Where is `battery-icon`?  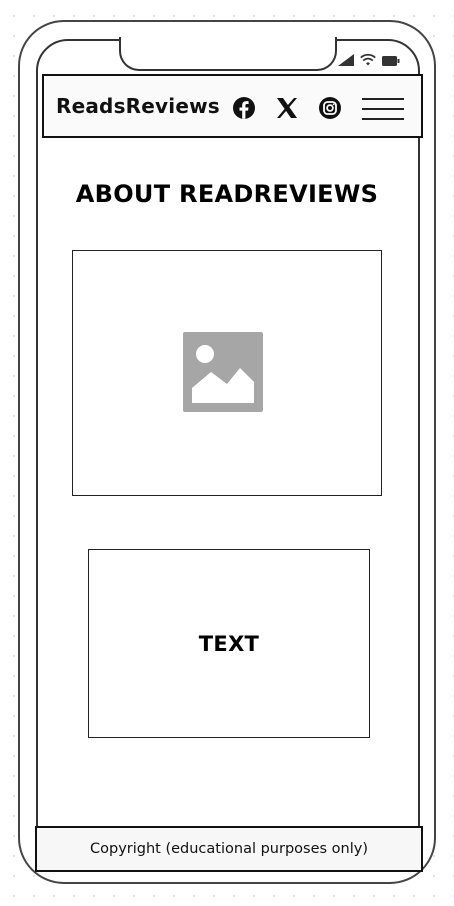
battery-icon is located at coordinates (391, 60).